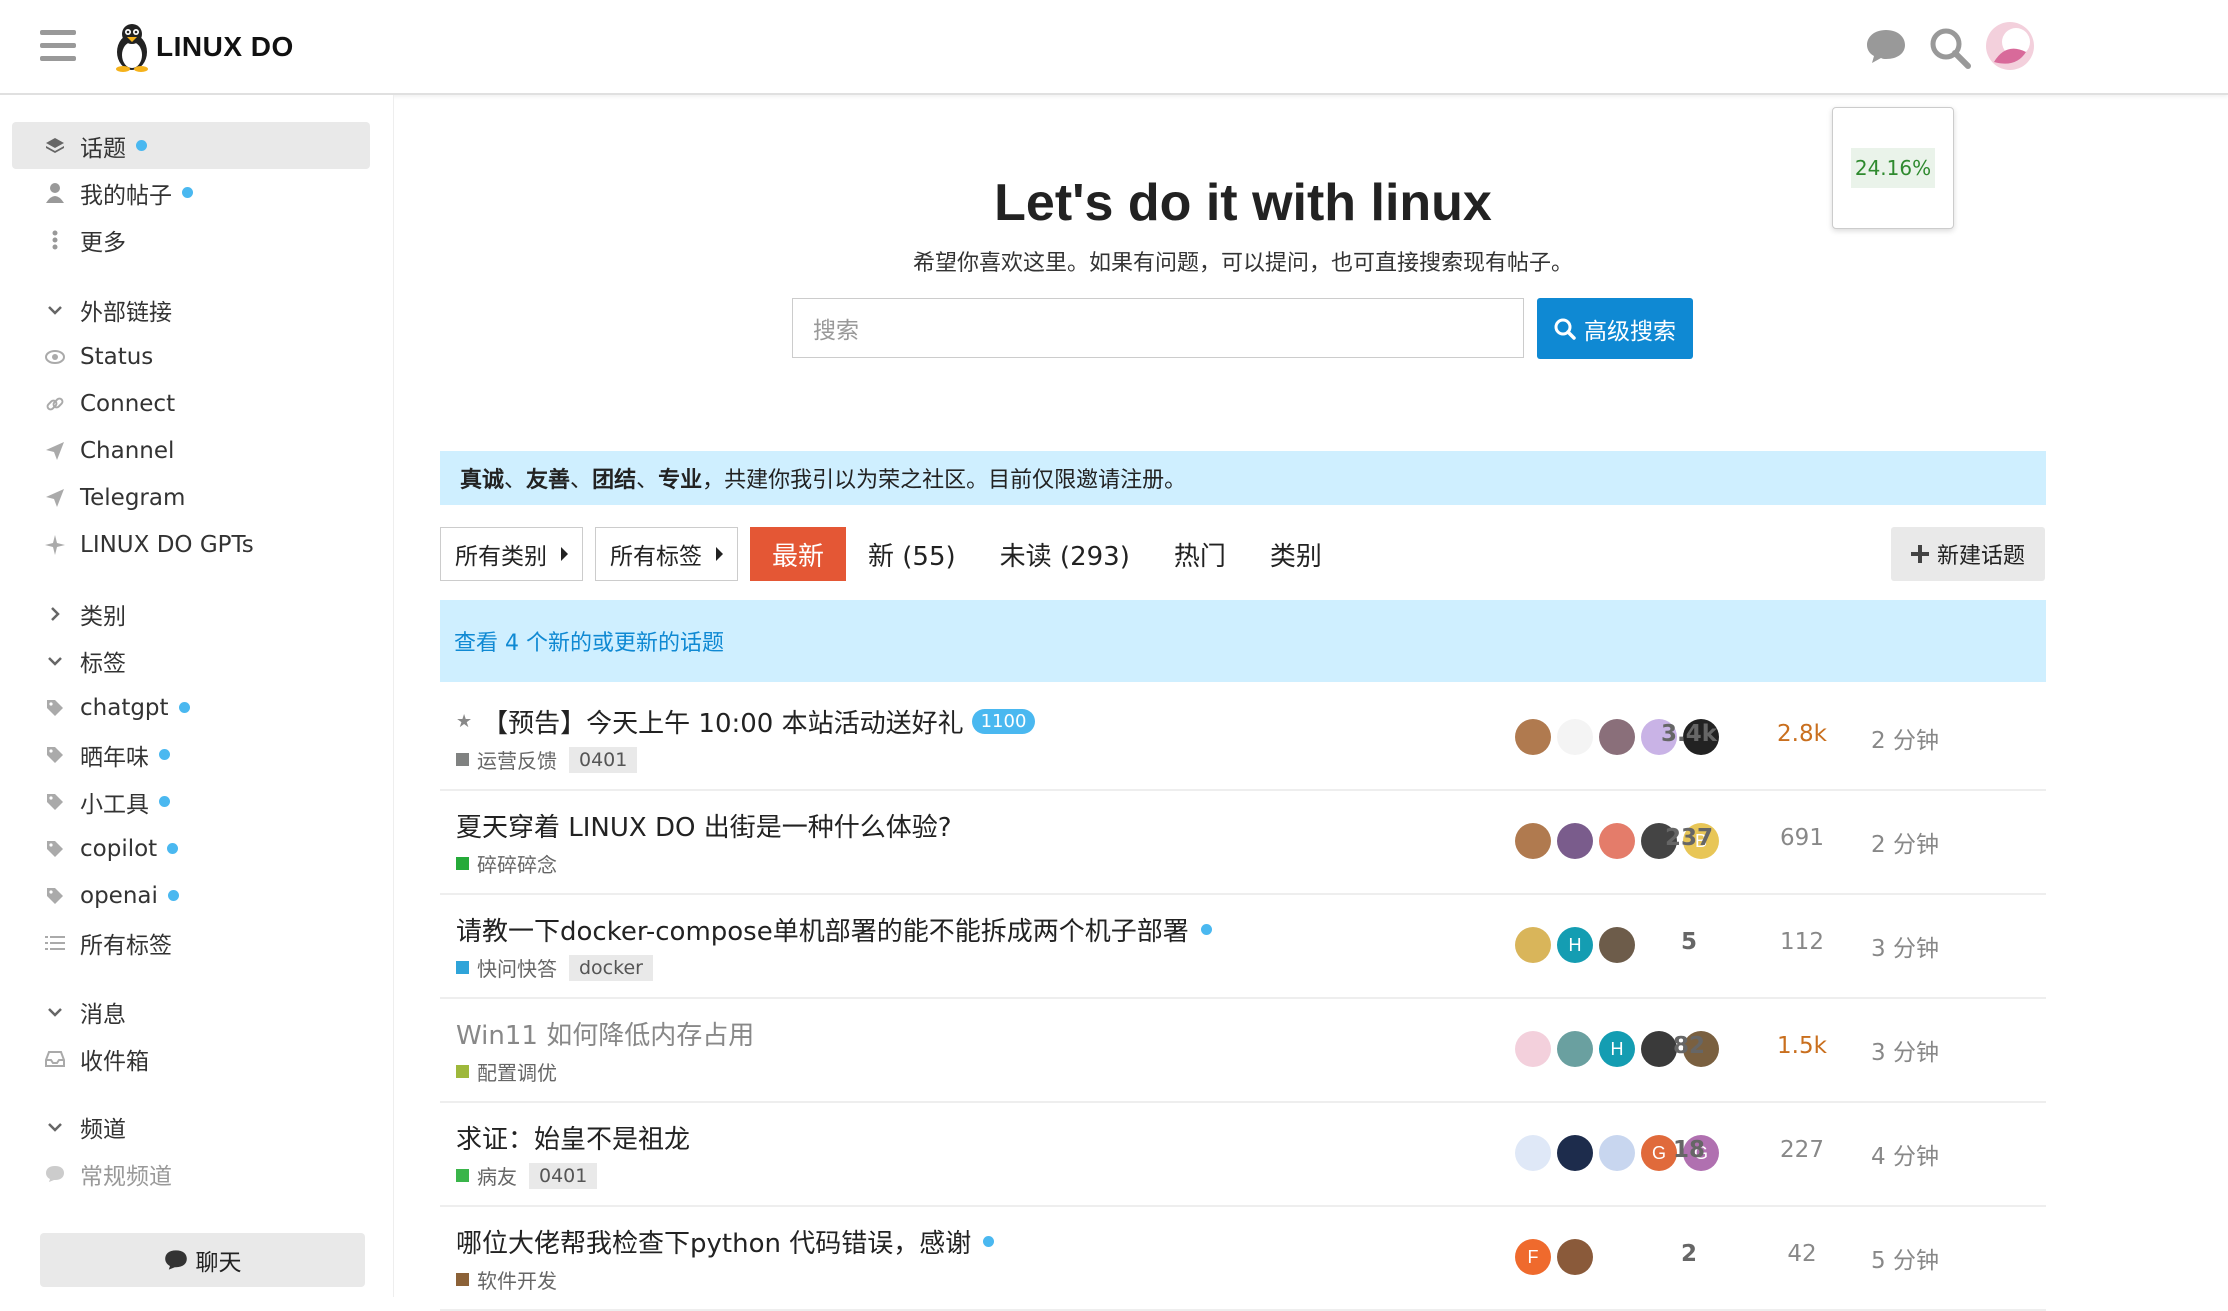  What do you see at coordinates (1689, 942) in the screenshot?
I see `reply-count: 5` at bounding box center [1689, 942].